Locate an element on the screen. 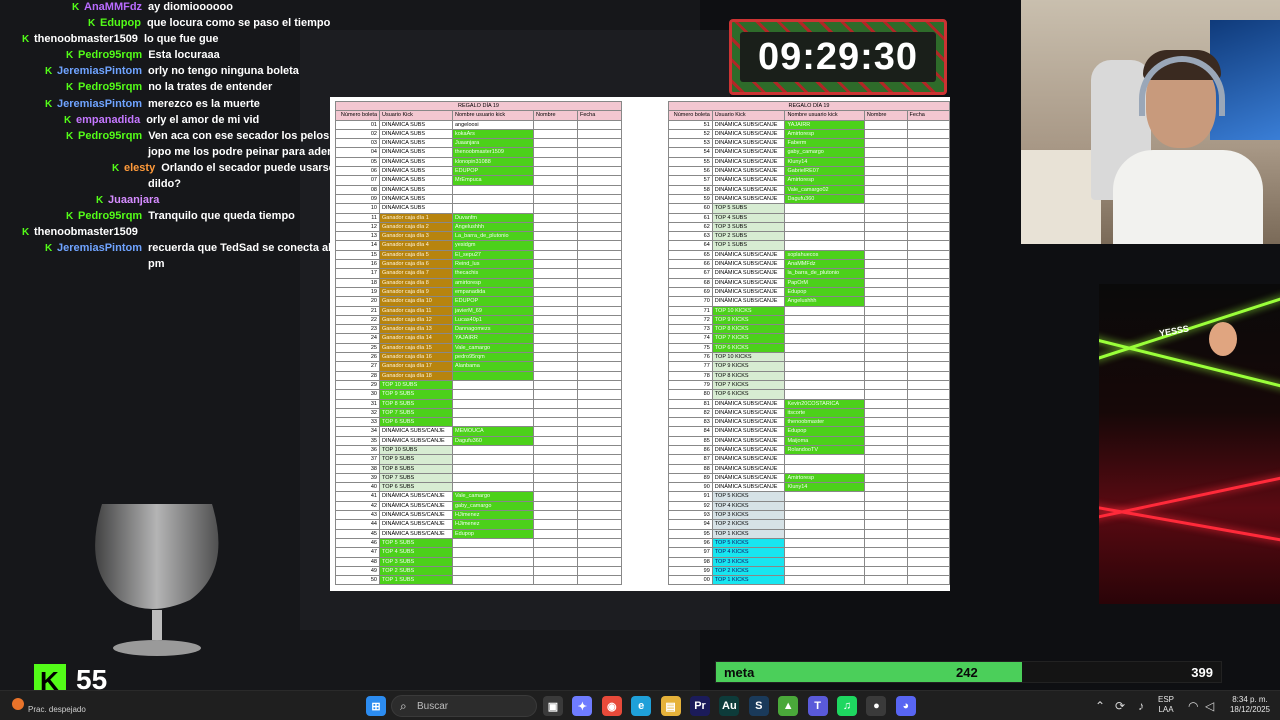  table-row: 74 TOP 7 KICKS is located at coordinates (809, 338).